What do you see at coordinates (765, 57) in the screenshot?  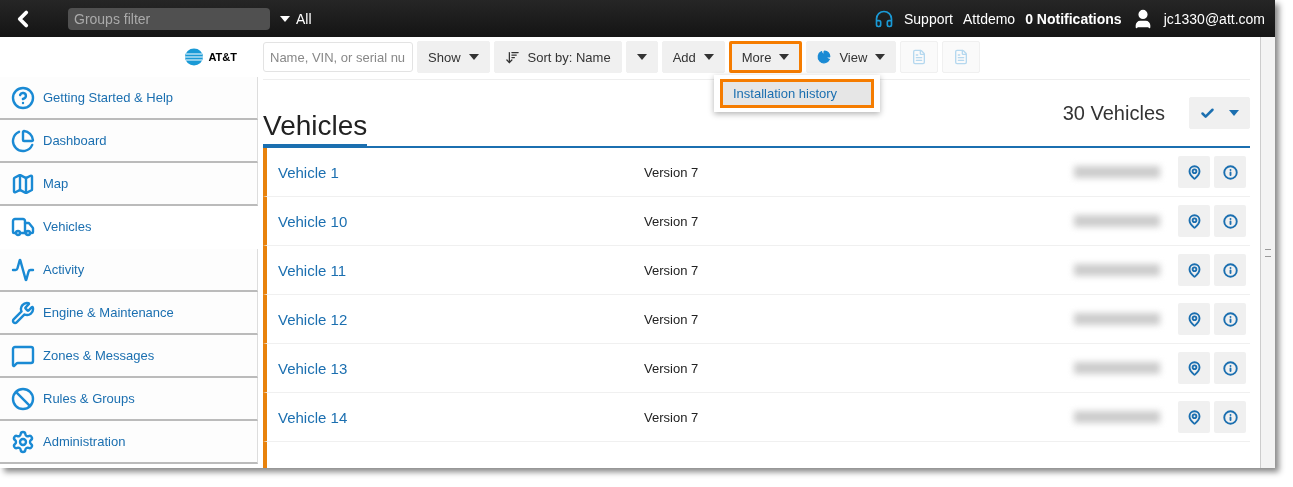 I see `dropdown-button: More` at bounding box center [765, 57].